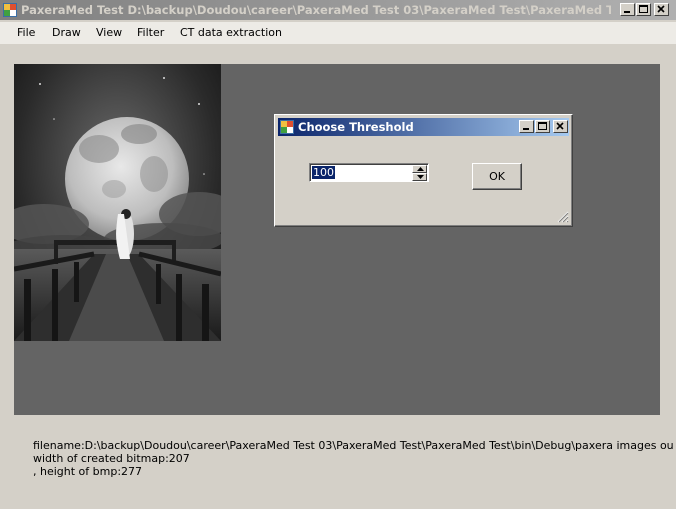  What do you see at coordinates (423, 127) in the screenshot?
I see `dialog-titlebar: Choose Threshold` at bounding box center [423, 127].